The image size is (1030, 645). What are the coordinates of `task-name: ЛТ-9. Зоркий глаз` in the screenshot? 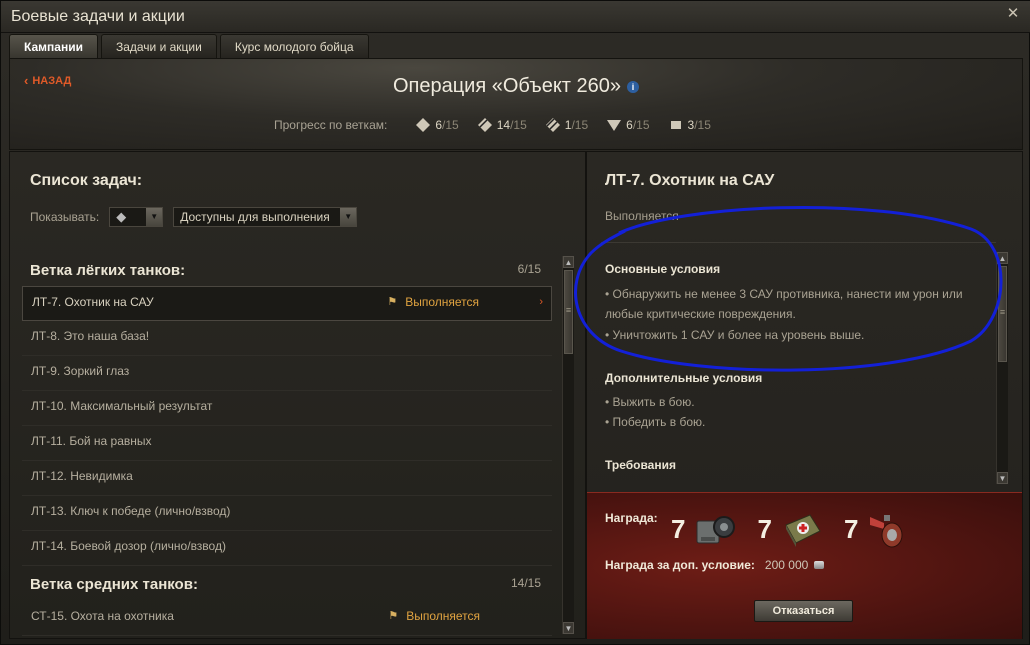 It's located at (80, 371).